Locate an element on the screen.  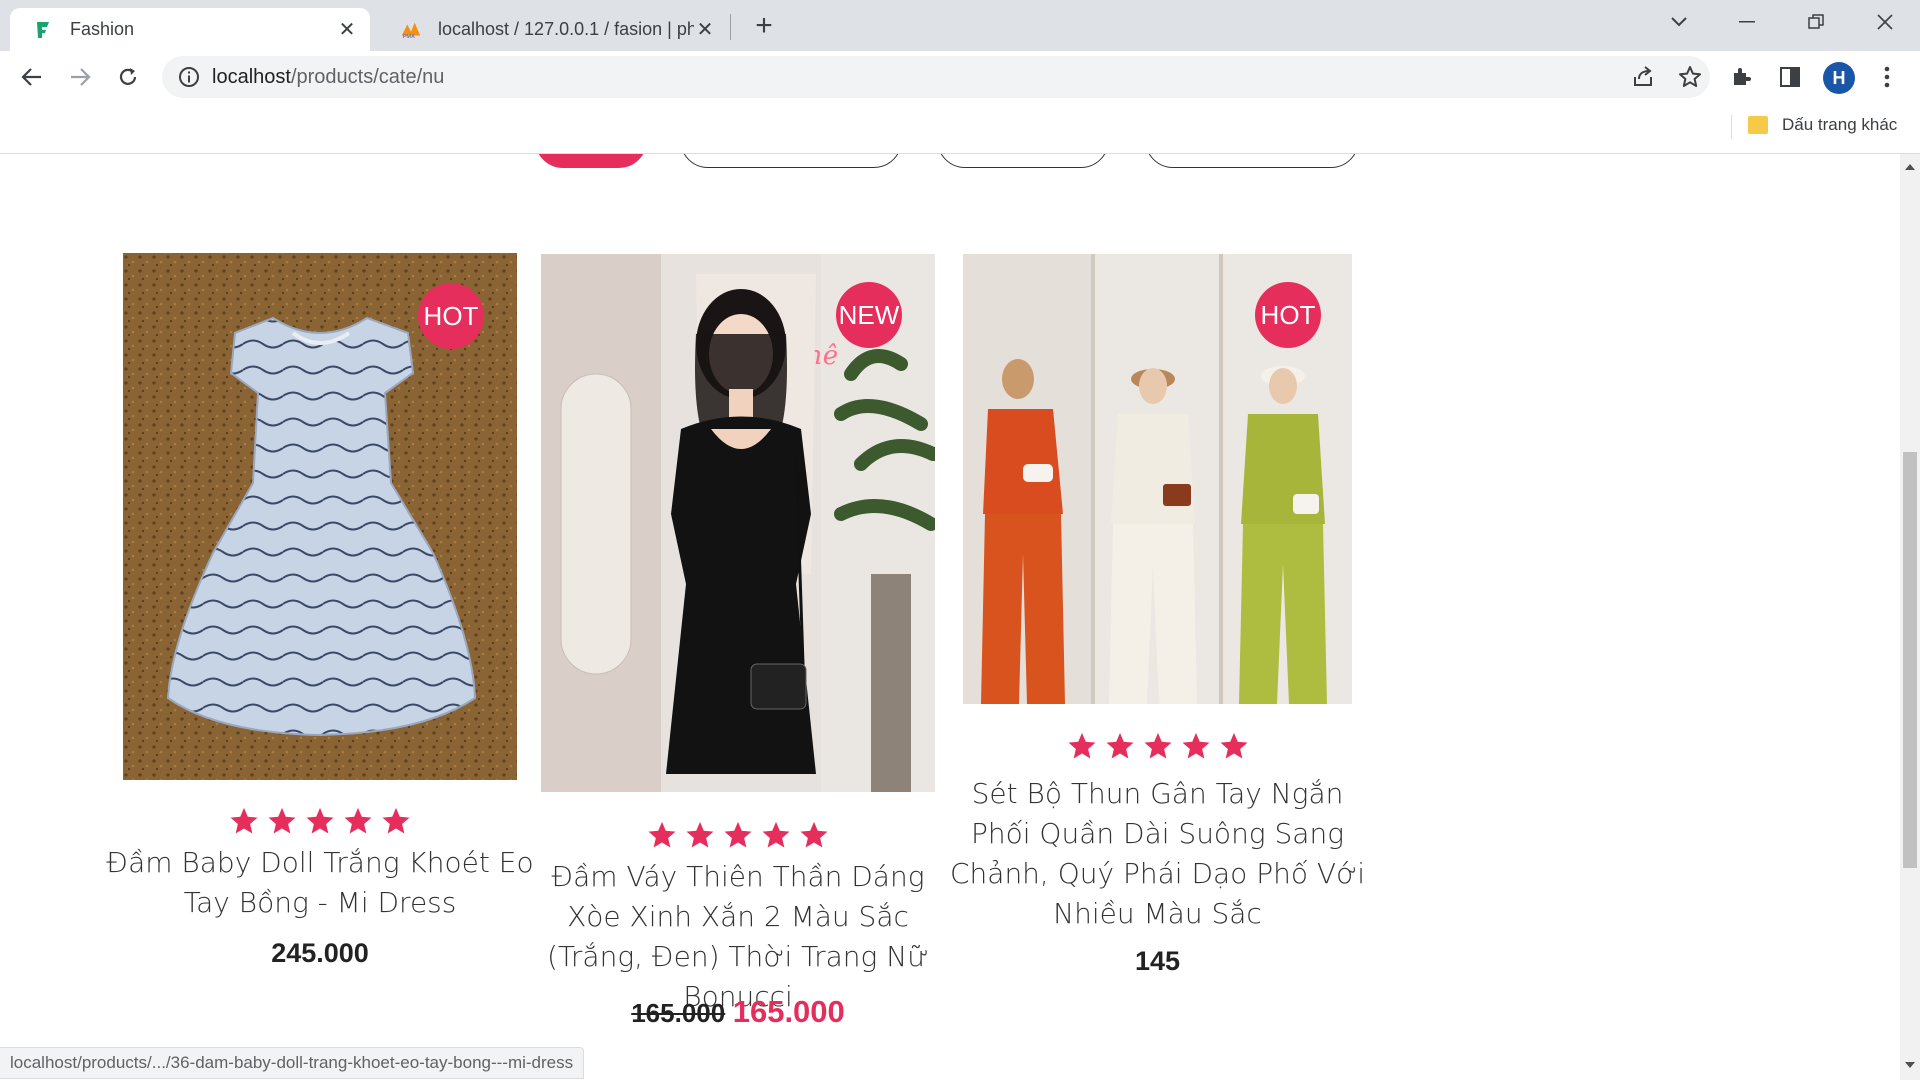
extensions-icon is located at coordinates (1742, 77).